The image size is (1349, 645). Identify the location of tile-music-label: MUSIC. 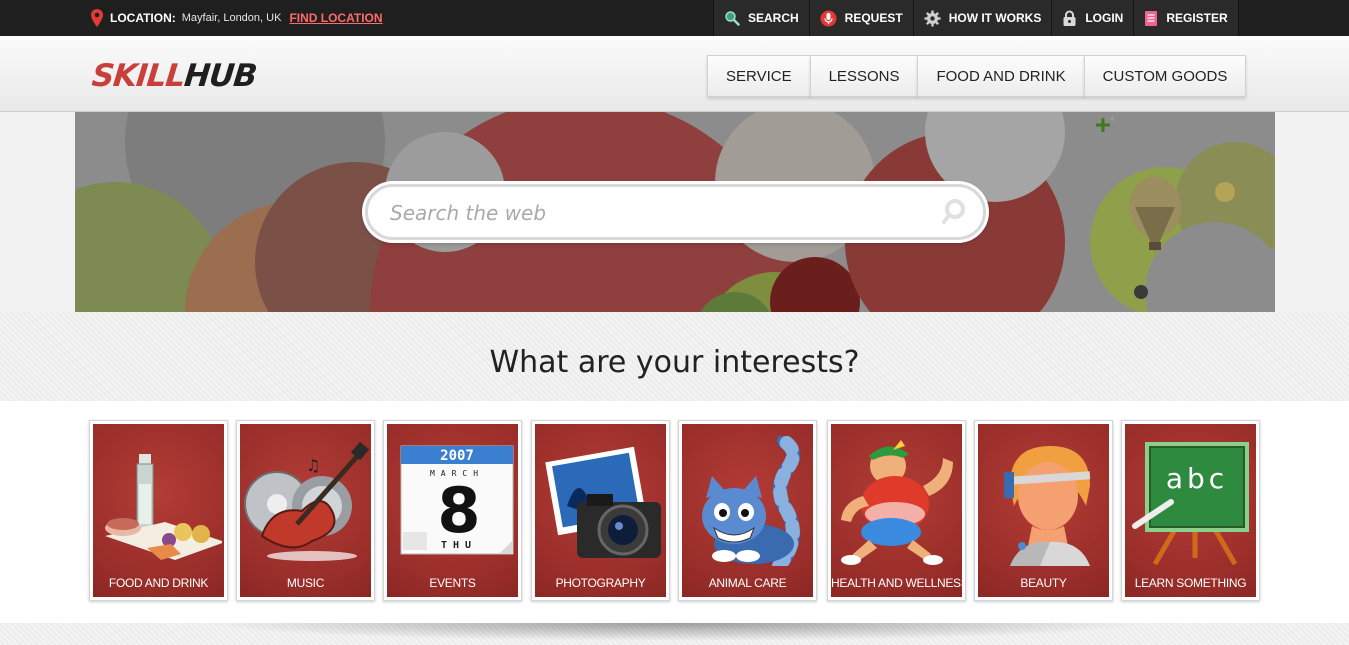
(305, 583).